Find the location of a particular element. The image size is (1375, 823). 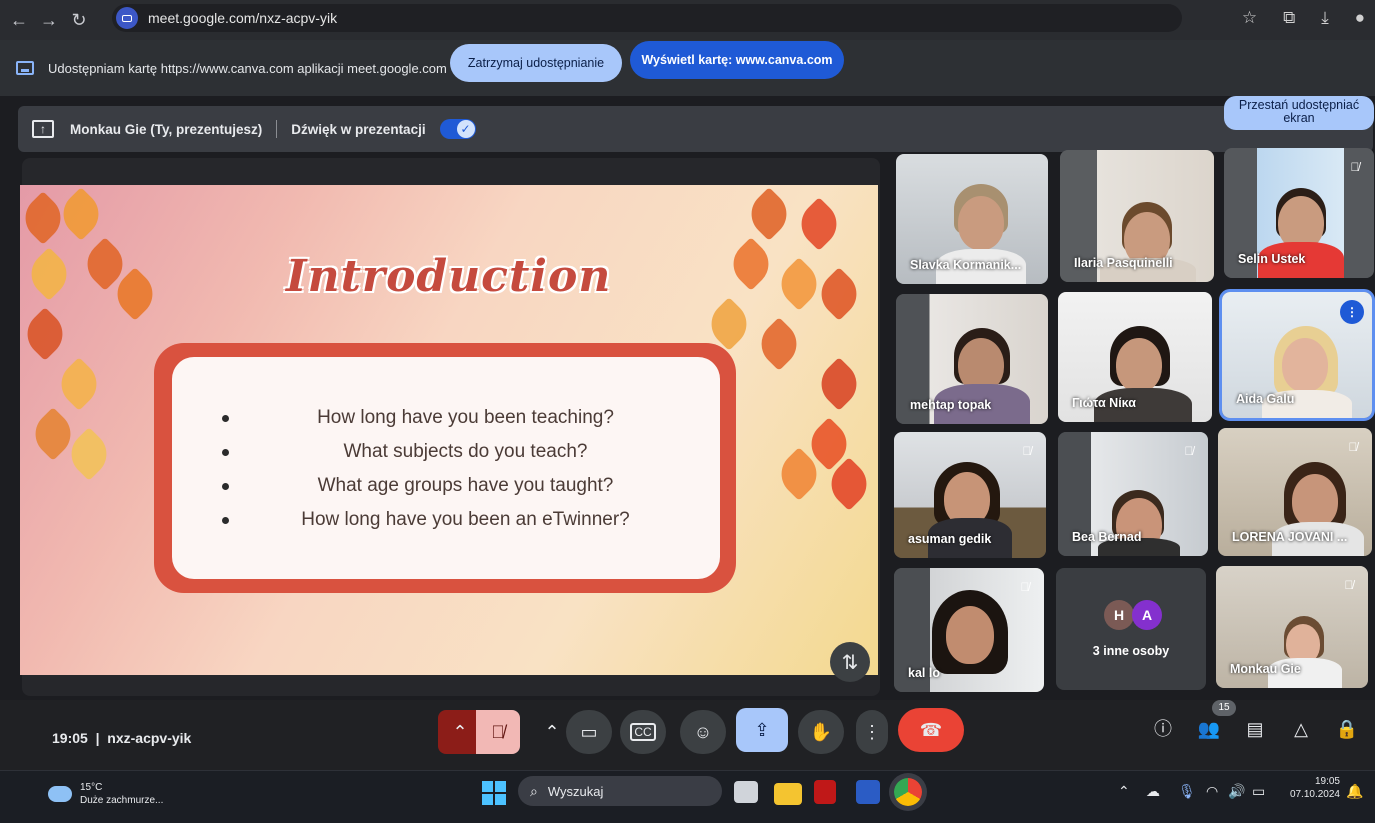

participant-name: kal lo is located at coordinates (924, 673).